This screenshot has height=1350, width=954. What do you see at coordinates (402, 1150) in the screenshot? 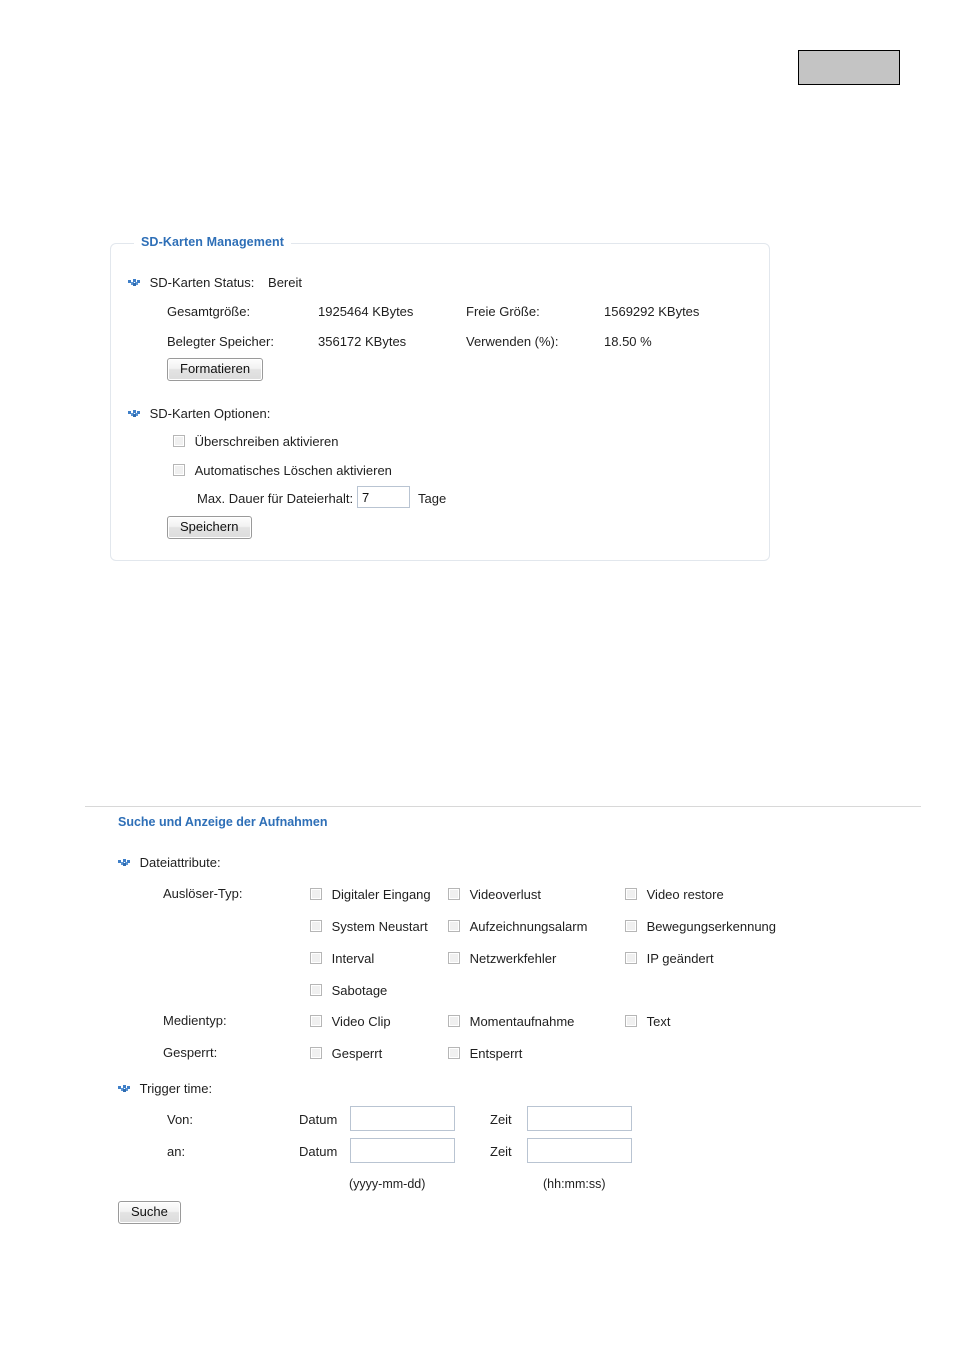
I see `to-date-input` at bounding box center [402, 1150].